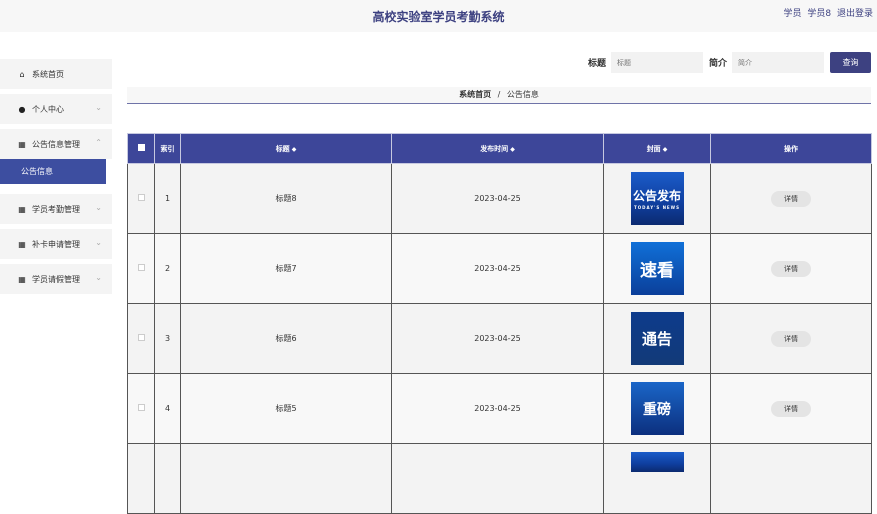  What do you see at coordinates (286, 408) in the screenshot?
I see `row-title: 标题5` at bounding box center [286, 408].